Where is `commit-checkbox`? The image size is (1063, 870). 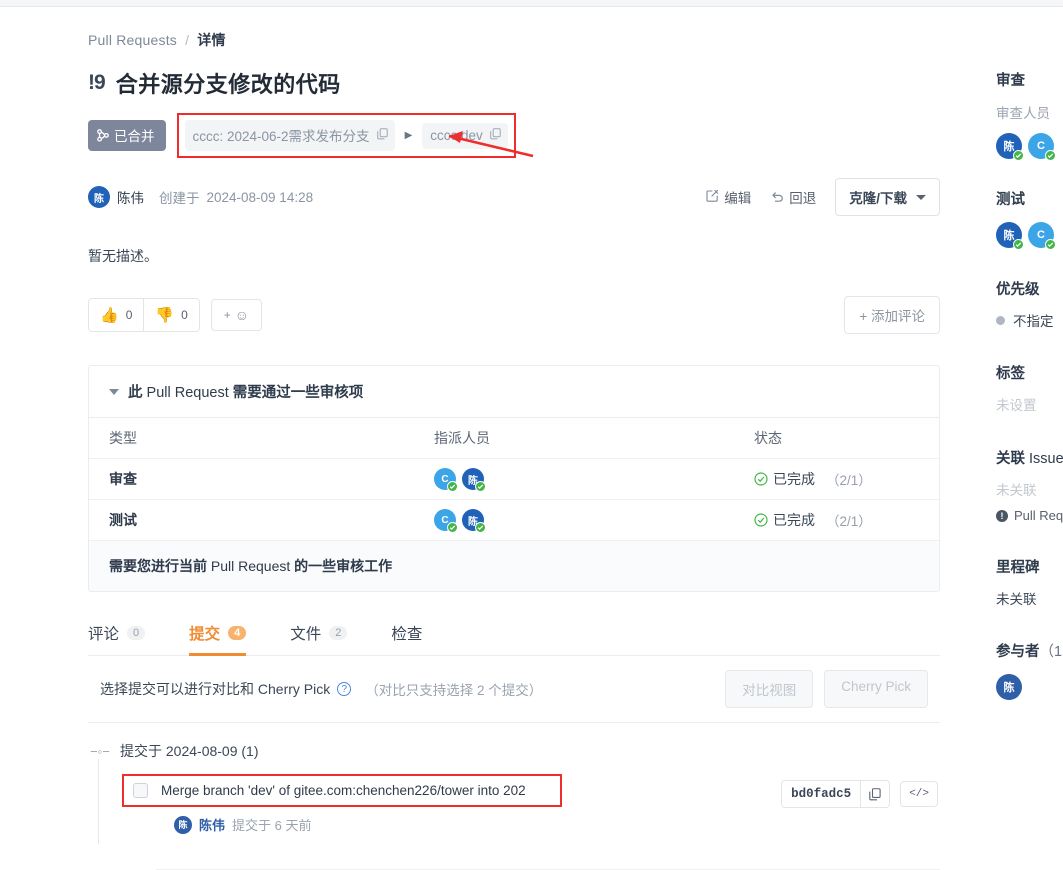
commit-checkbox is located at coordinates (140, 790).